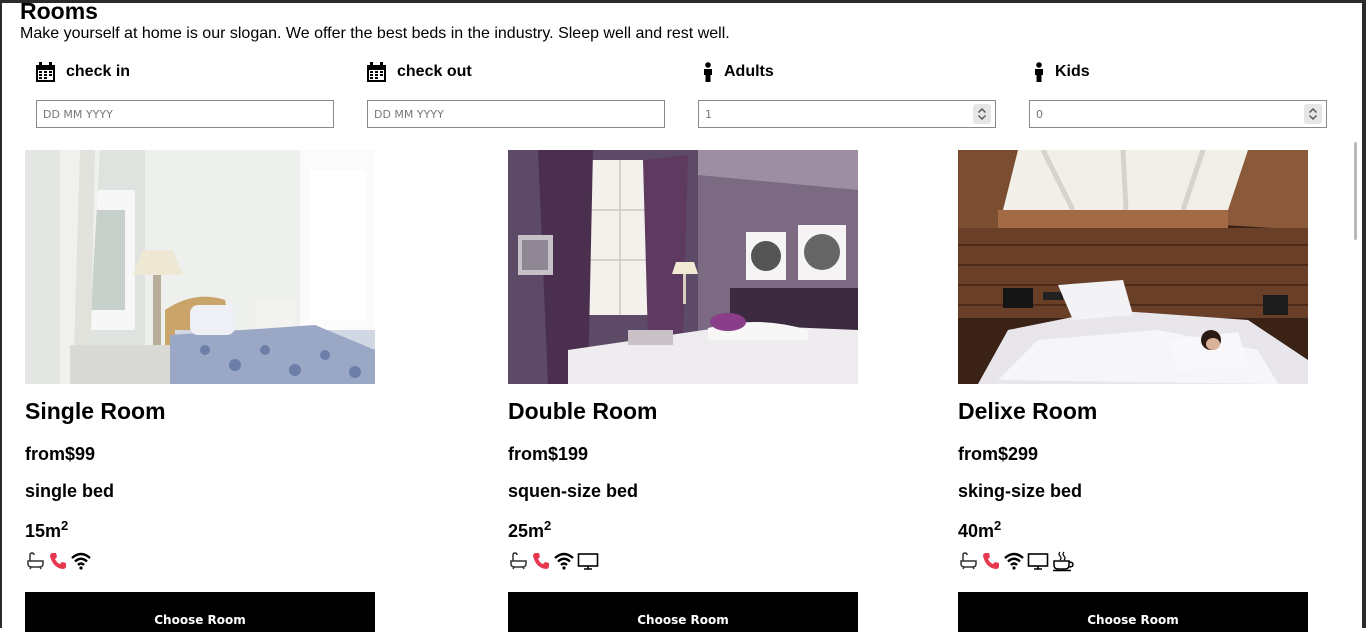 This screenshot has width=1366, height=632. Describe the element at coordinates (1355, 191) in the screenshot. I see `scrollbar` at that location.